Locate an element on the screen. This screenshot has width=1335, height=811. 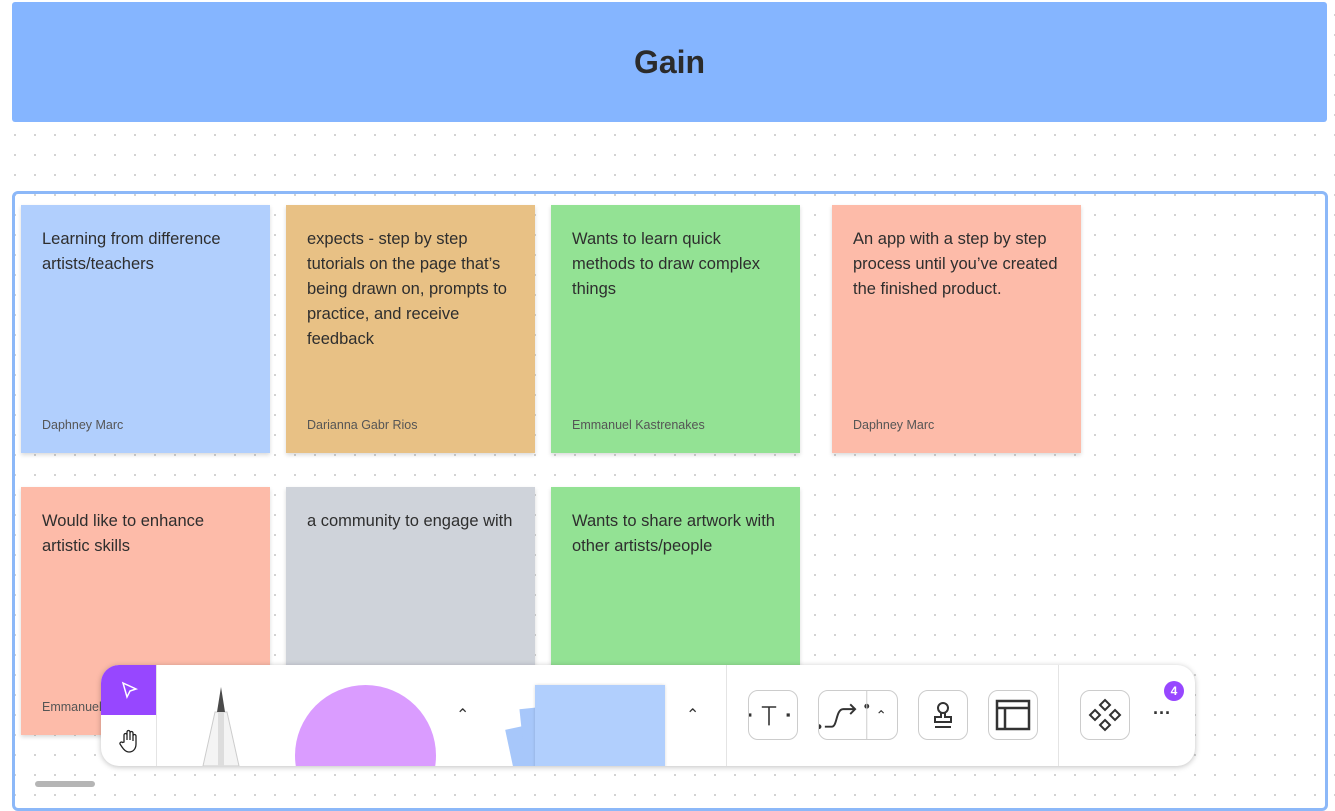
stamp-tool-button is located at coordinates (943, 715).